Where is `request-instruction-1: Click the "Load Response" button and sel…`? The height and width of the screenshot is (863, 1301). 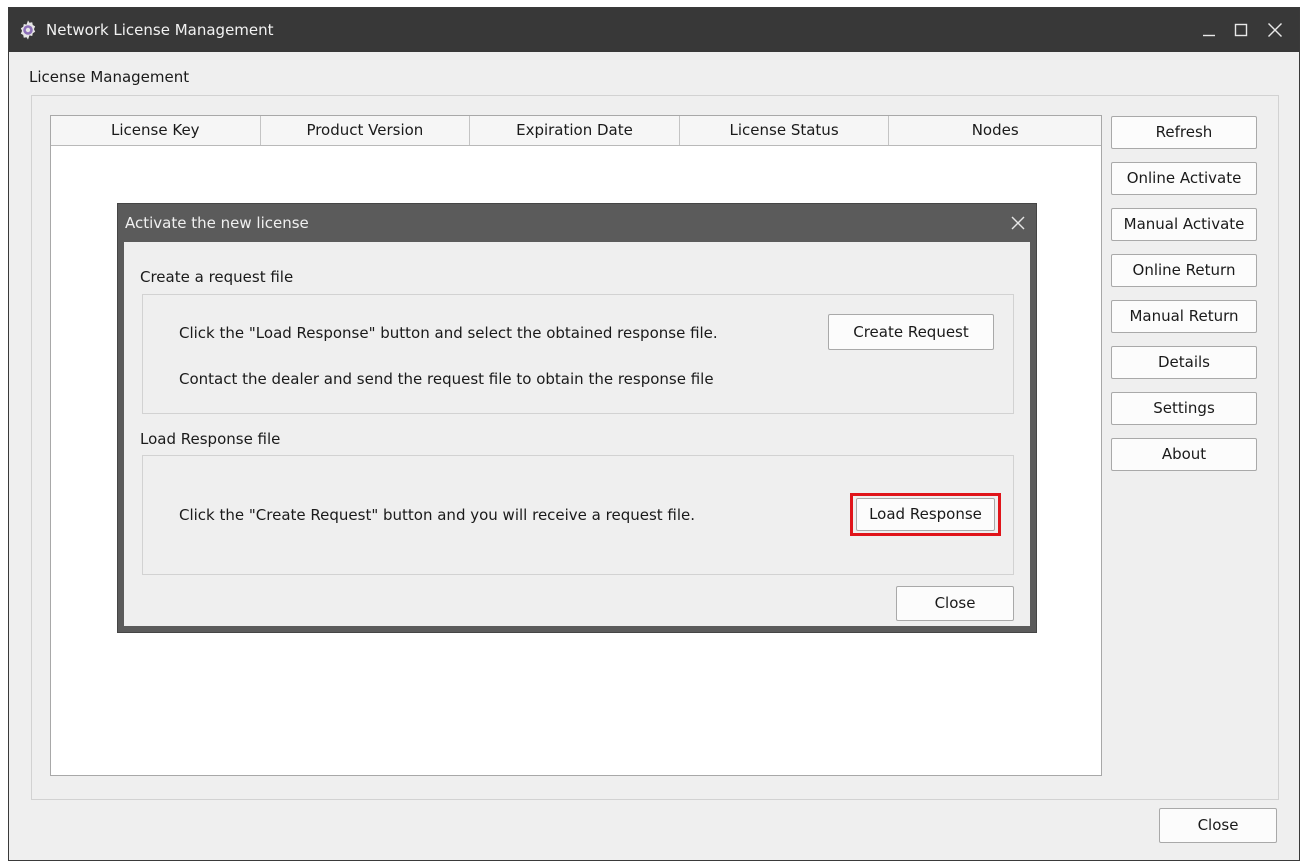 request-instruction-1: Click the "Load Response" button and sel… is located at coordinates (448, 333).